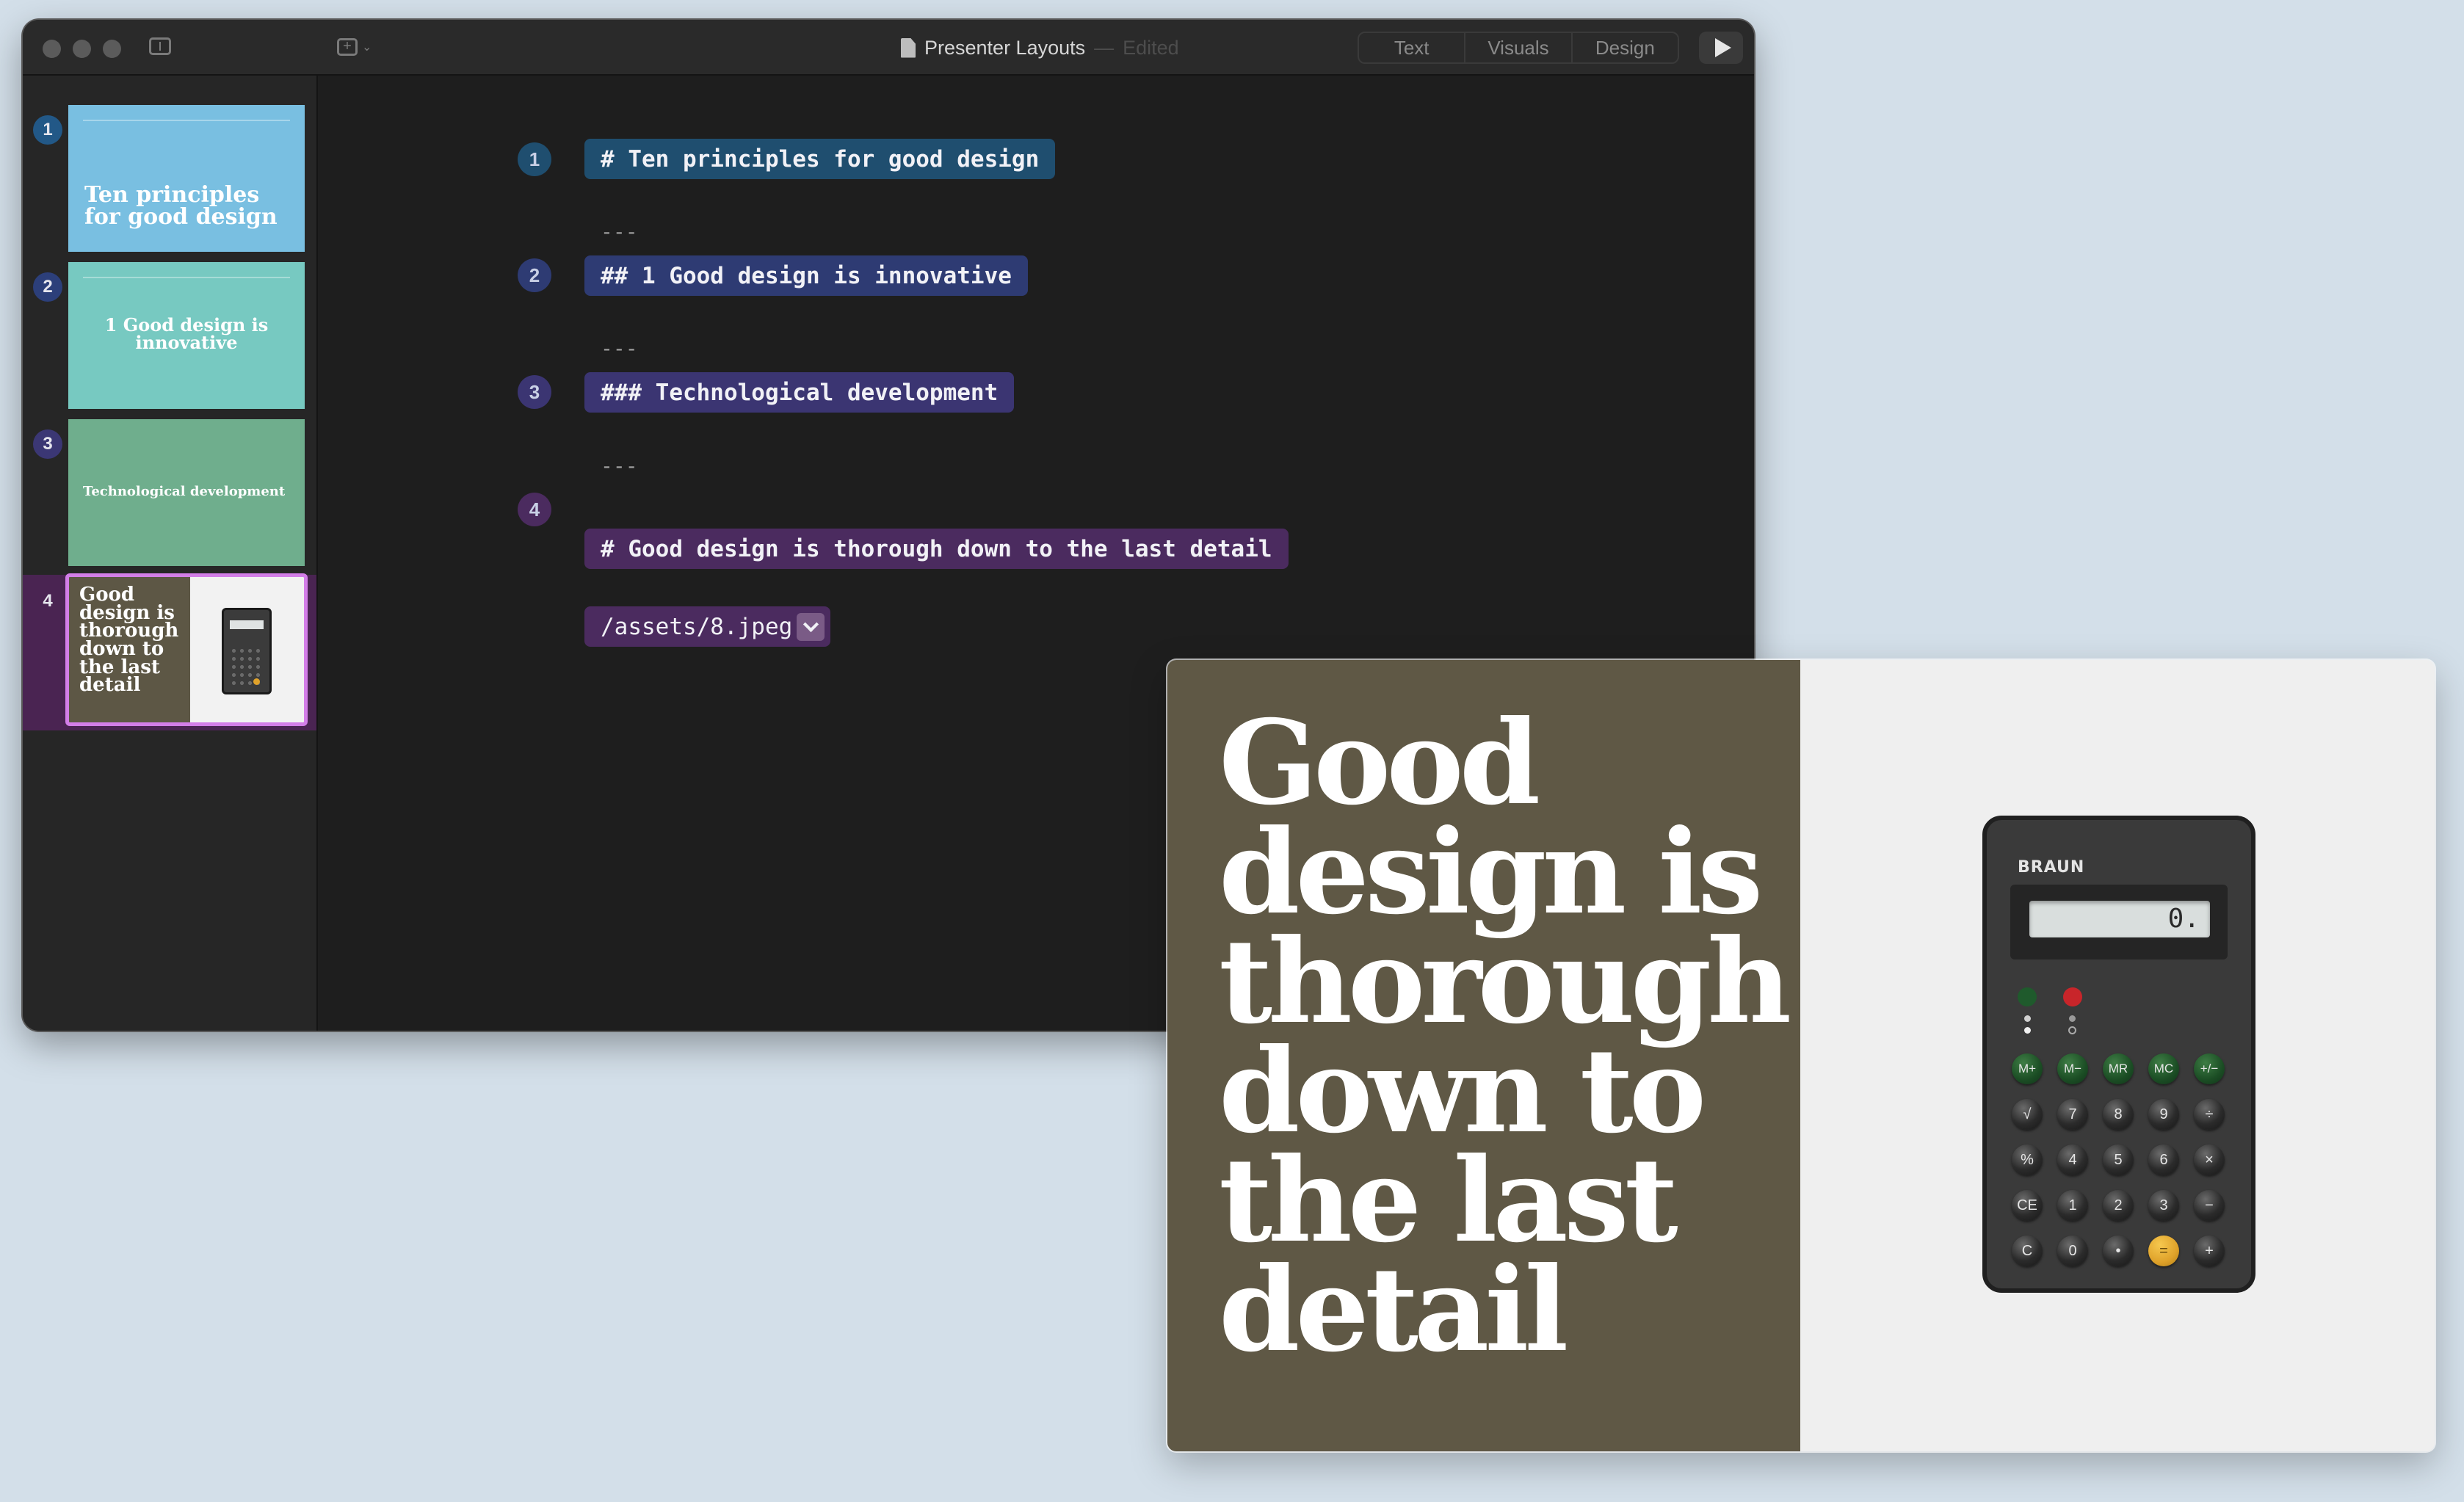  Describe the element at coordinates (2072, 1251) in the screenshot. I see `calculator-key: 0` at that location.